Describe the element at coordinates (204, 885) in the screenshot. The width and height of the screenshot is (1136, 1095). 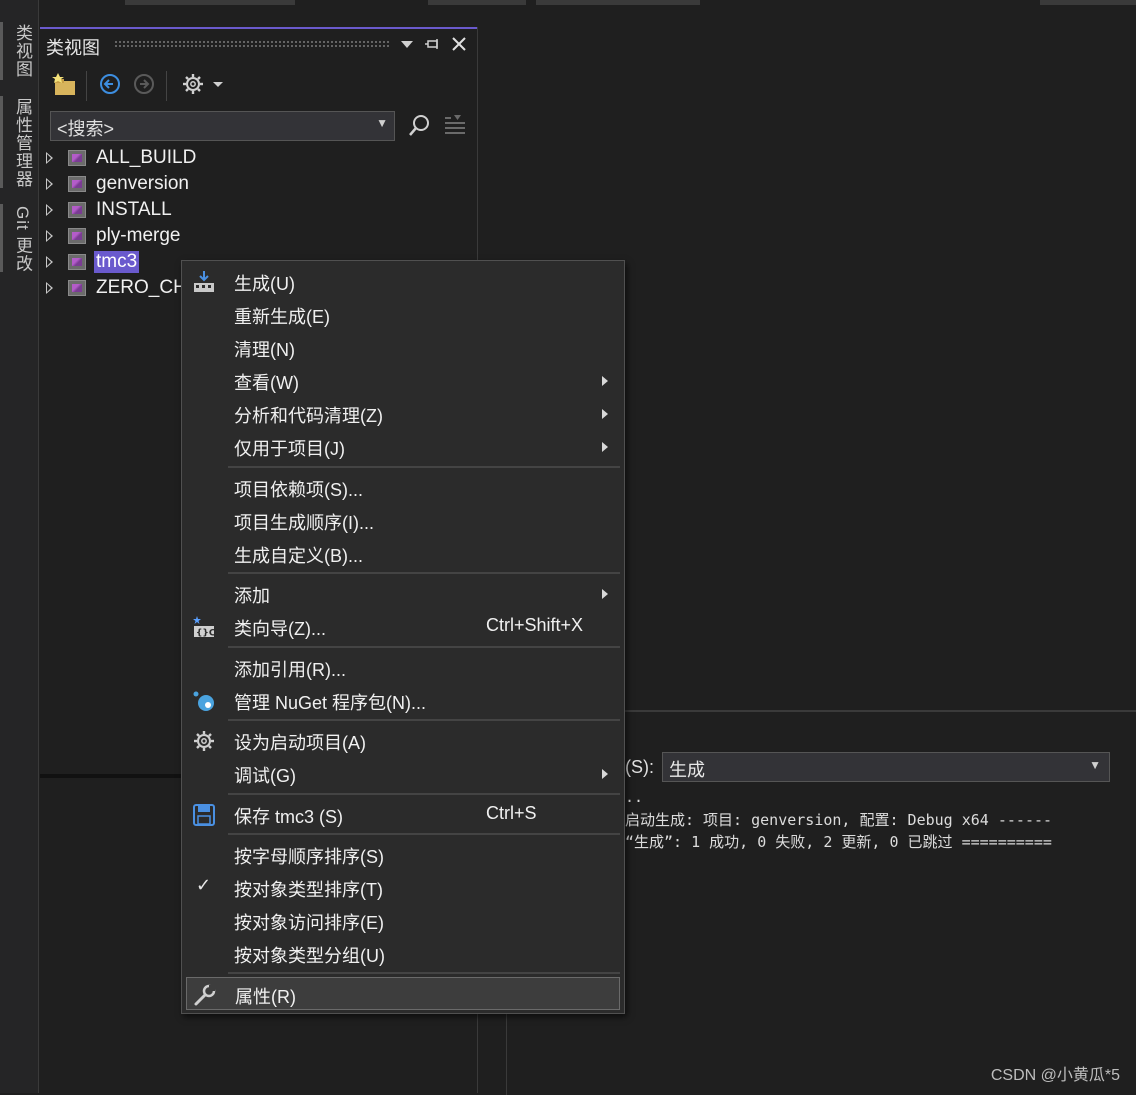
I see `check-icon: ✓` at that location.